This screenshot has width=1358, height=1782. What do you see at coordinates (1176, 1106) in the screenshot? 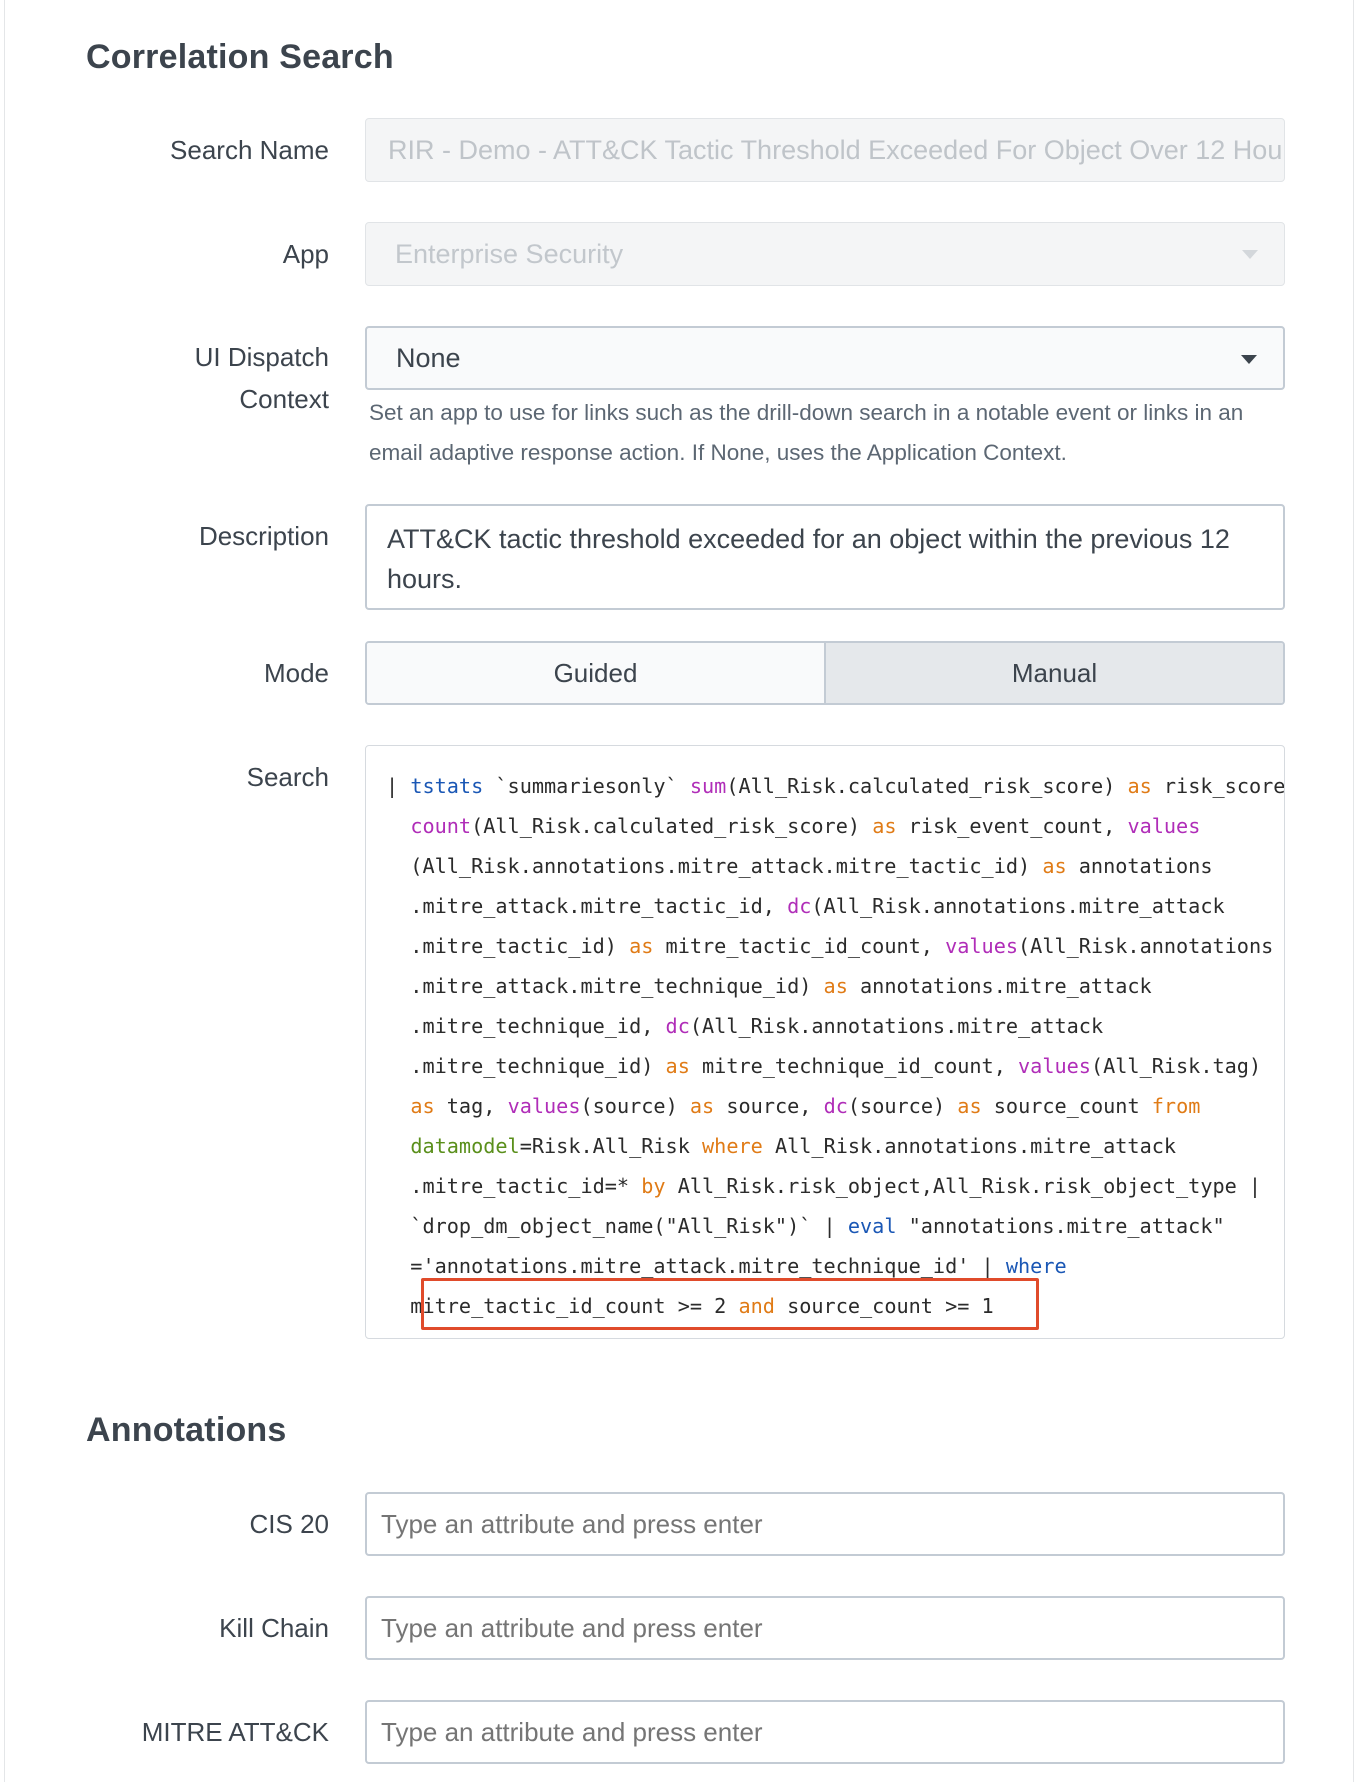
I see `search-code-token: from` at bounding box center [1176, 1106].